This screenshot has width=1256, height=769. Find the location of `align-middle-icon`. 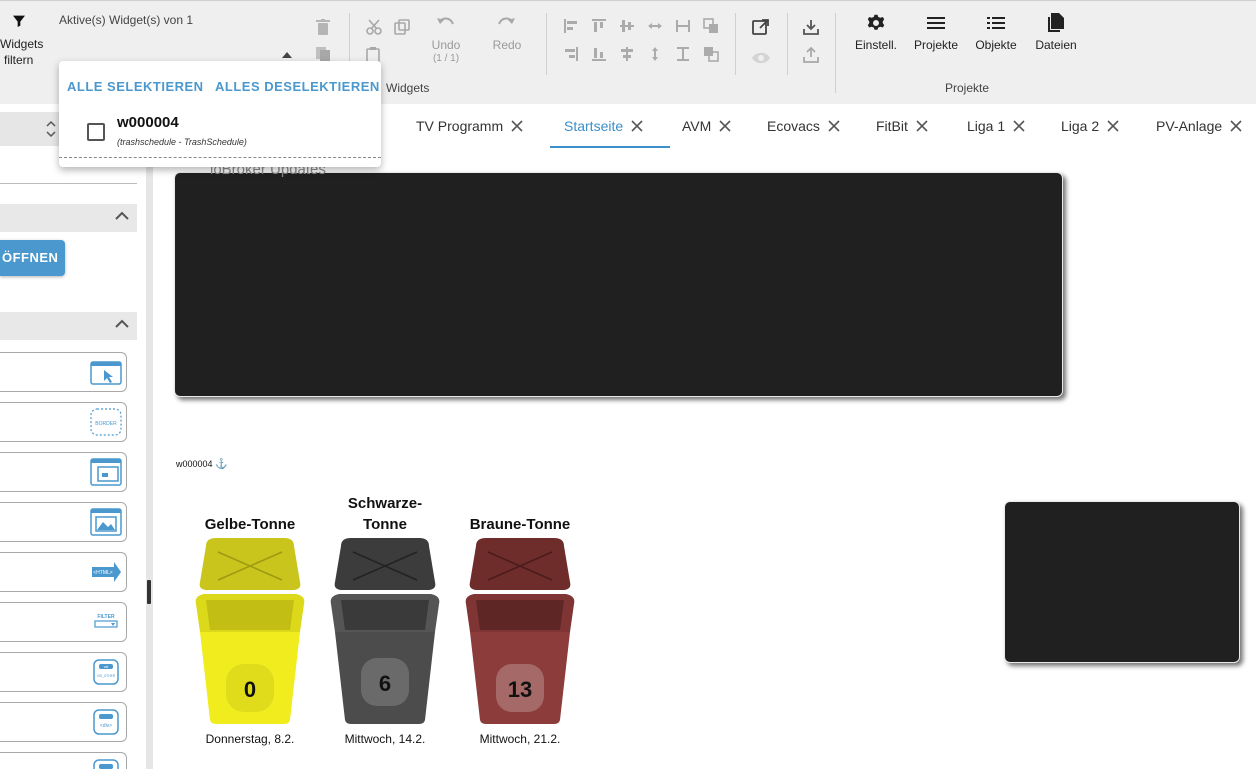

align-middle-icon is located at coordinates (627, 28).